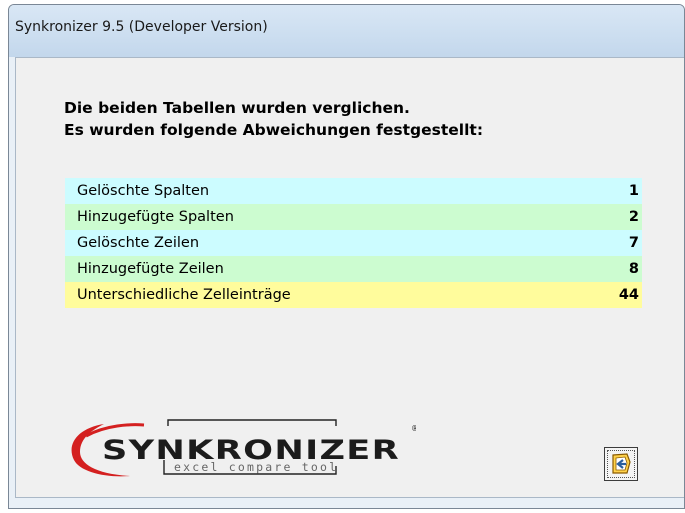 The width and height of the screenshot is (685, 513). What do you see at coordinates (138, 243) in the screenshot?
I see `result-label: Gelöschte Zeilen` at bounding box center [138, 243].